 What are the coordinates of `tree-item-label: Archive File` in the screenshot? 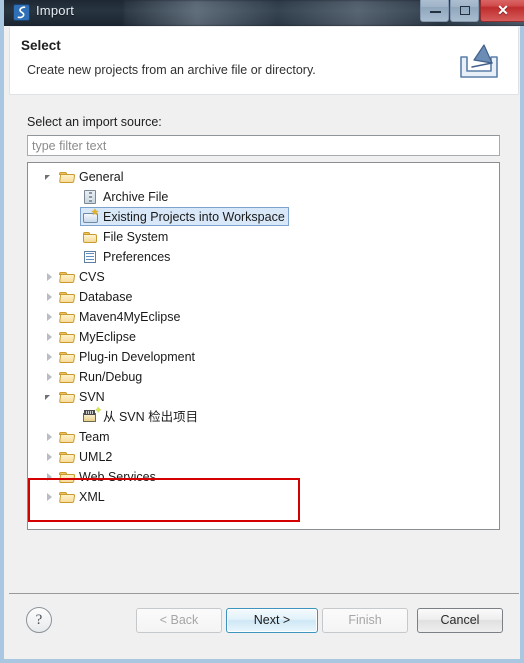 It's located at (136, 197).